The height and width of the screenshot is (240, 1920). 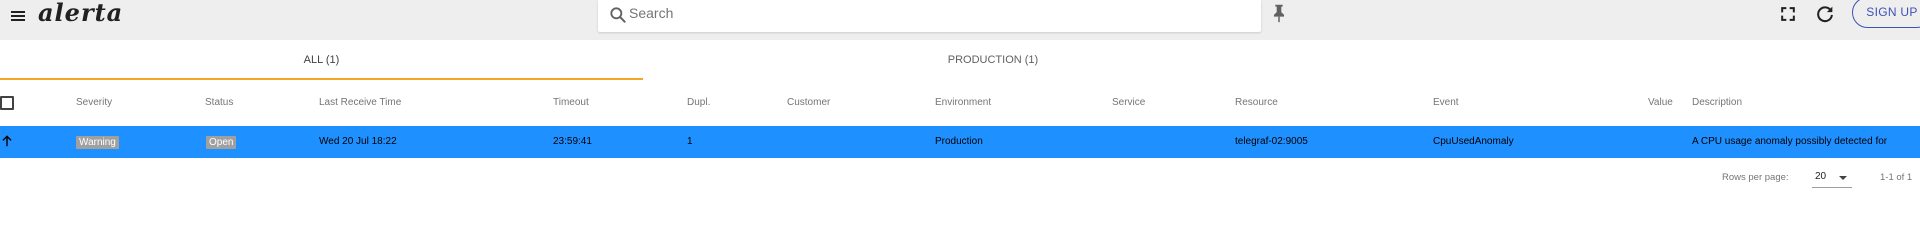 I want to click on caret-down-icon, so click(x=1843, y=178).